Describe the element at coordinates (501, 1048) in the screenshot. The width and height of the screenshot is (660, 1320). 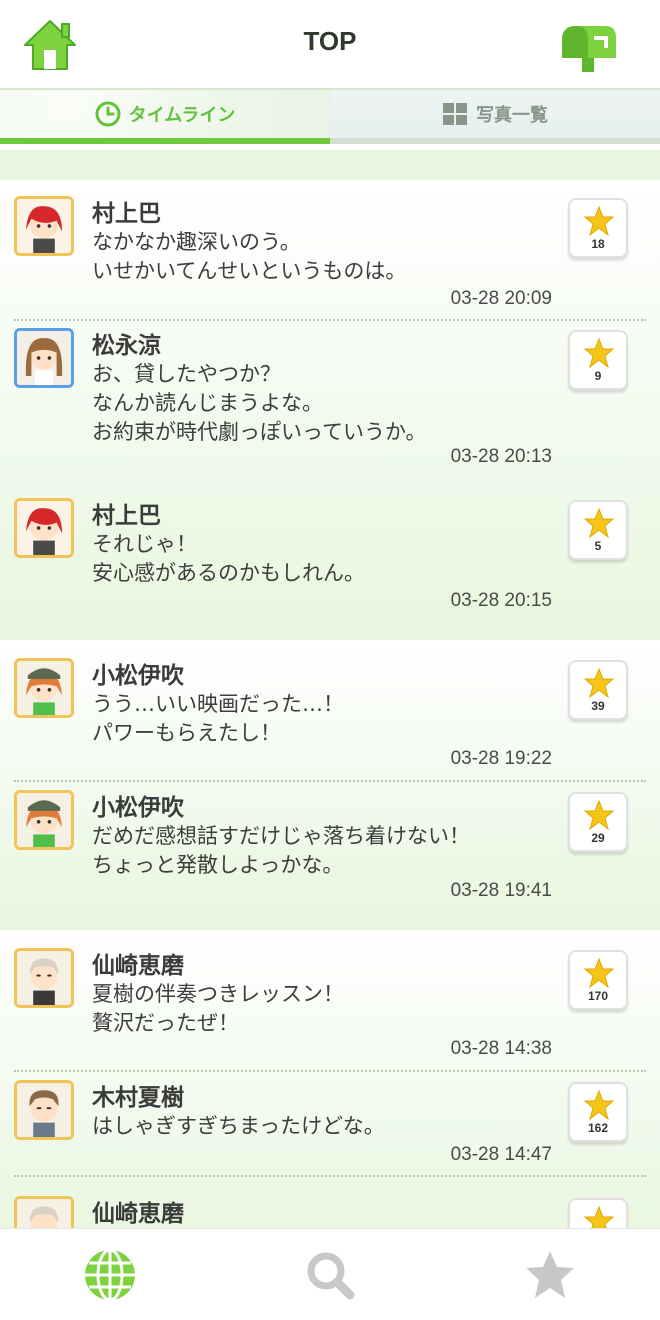
I see `post-timestamp: 03-28 14:38` at that location.